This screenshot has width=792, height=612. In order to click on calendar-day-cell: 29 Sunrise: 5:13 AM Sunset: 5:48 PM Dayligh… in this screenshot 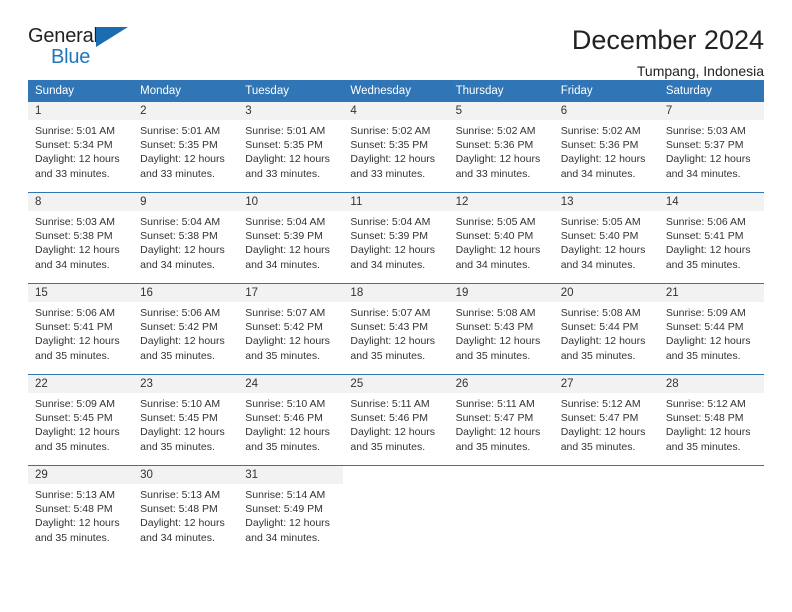, I will do `click(81, 510)`.